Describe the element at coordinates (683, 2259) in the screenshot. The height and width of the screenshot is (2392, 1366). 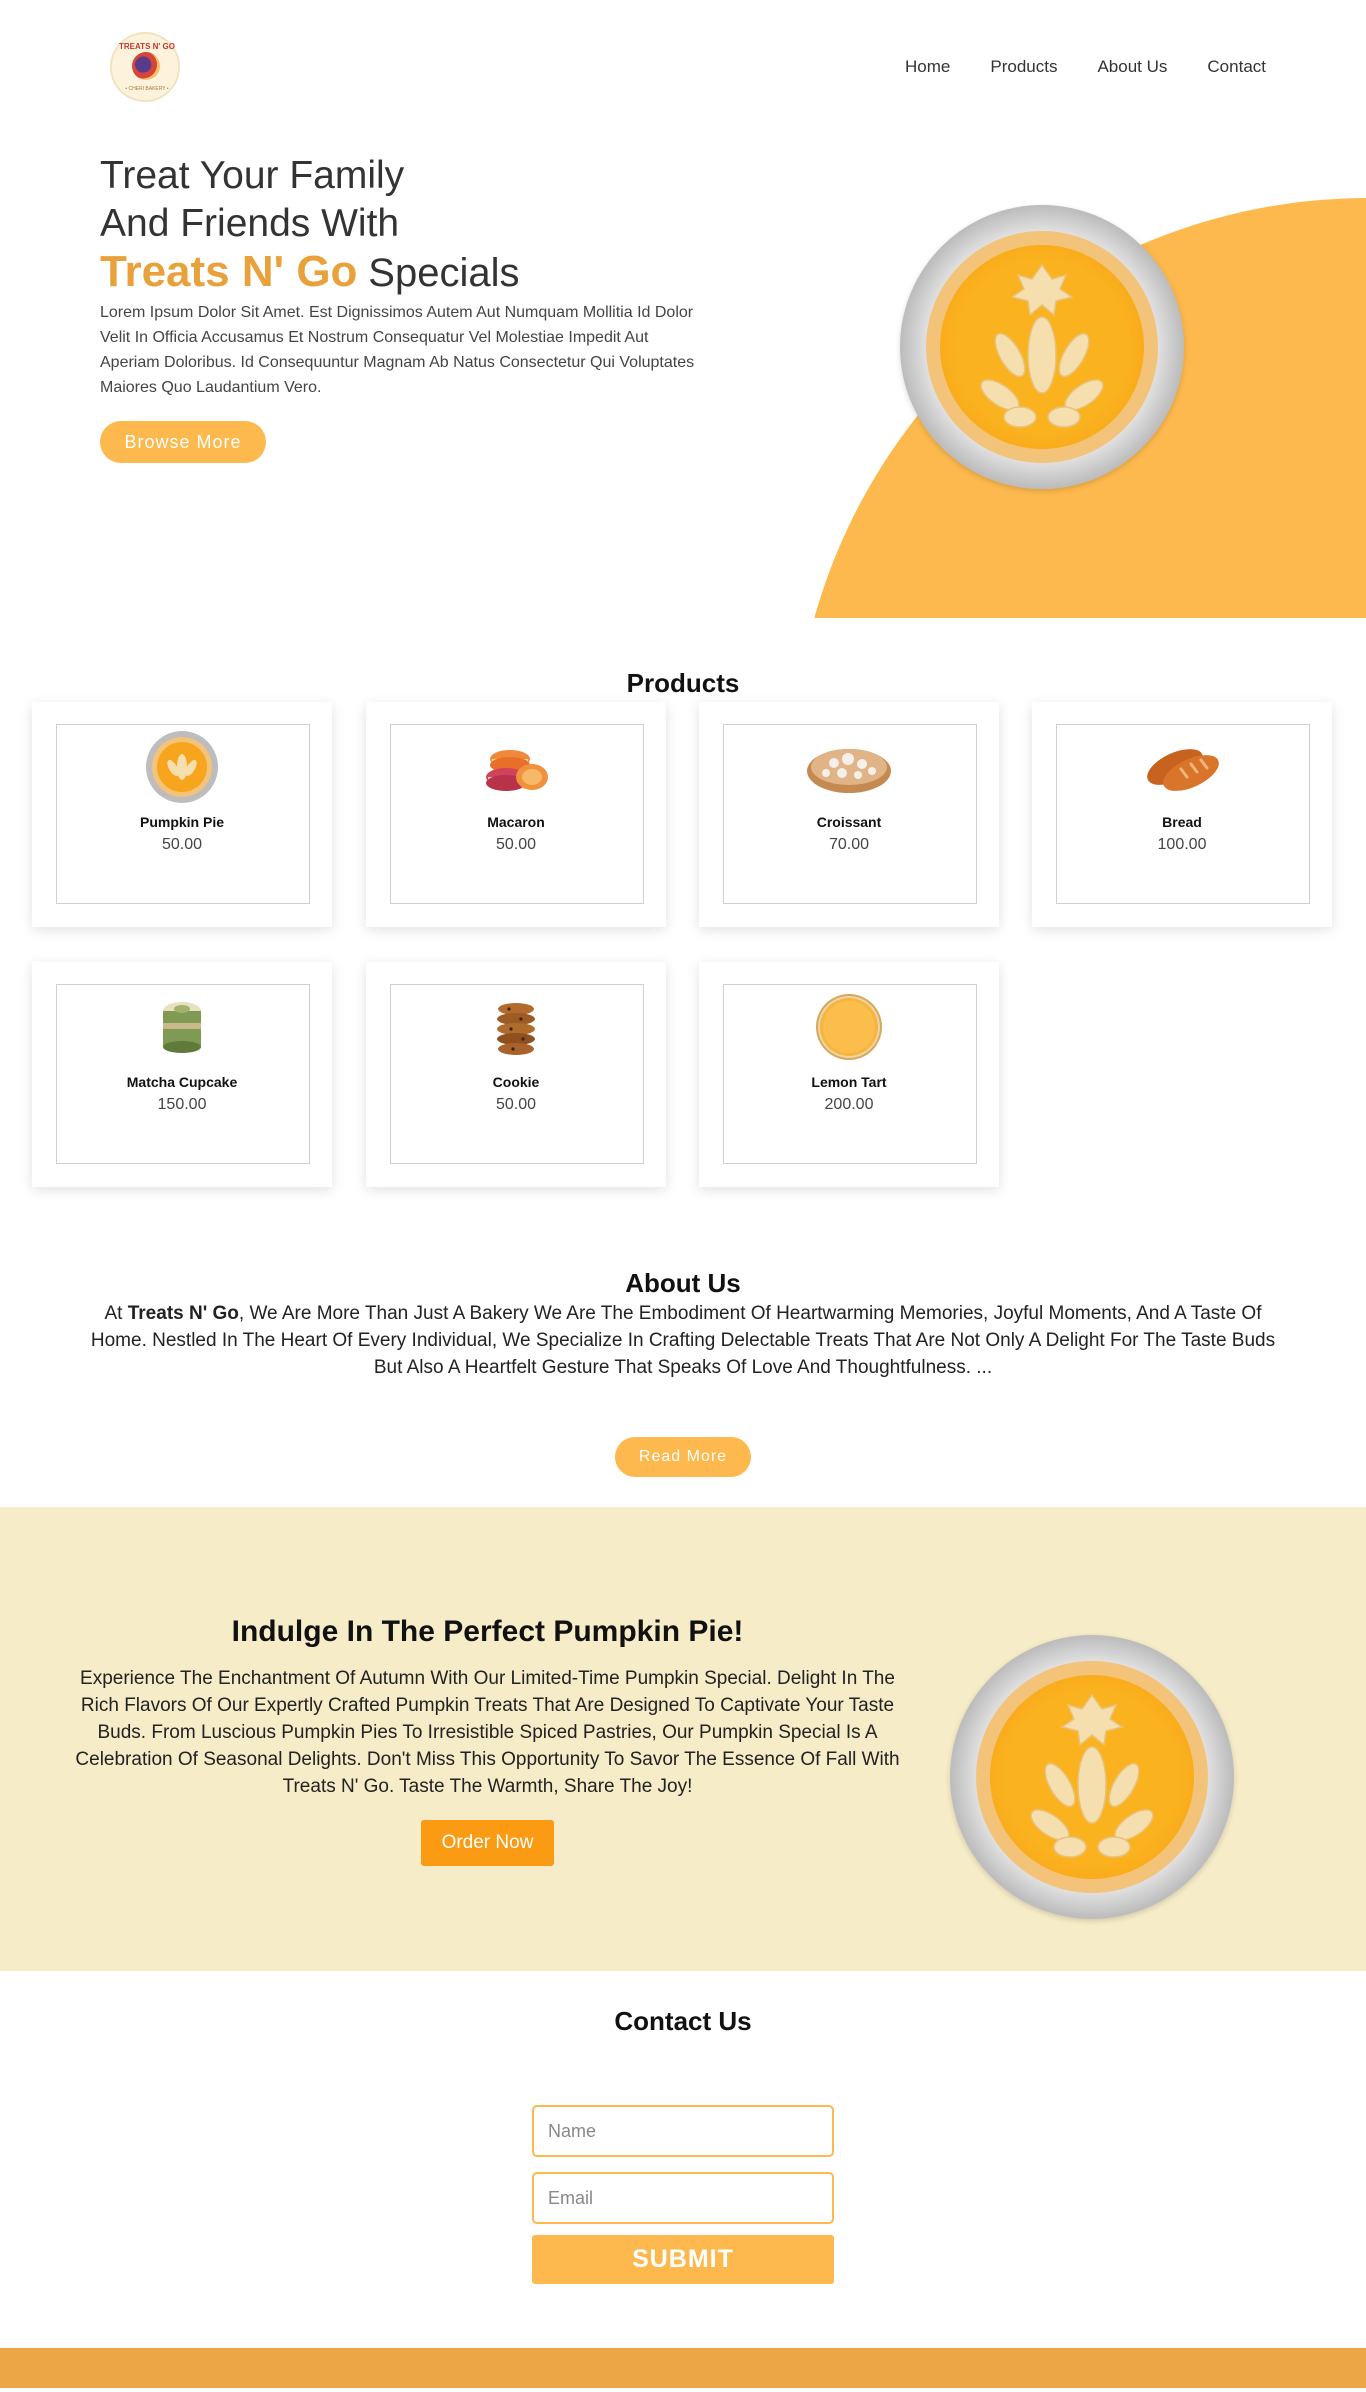
I see `submit-button: SUBMIT` at that location.